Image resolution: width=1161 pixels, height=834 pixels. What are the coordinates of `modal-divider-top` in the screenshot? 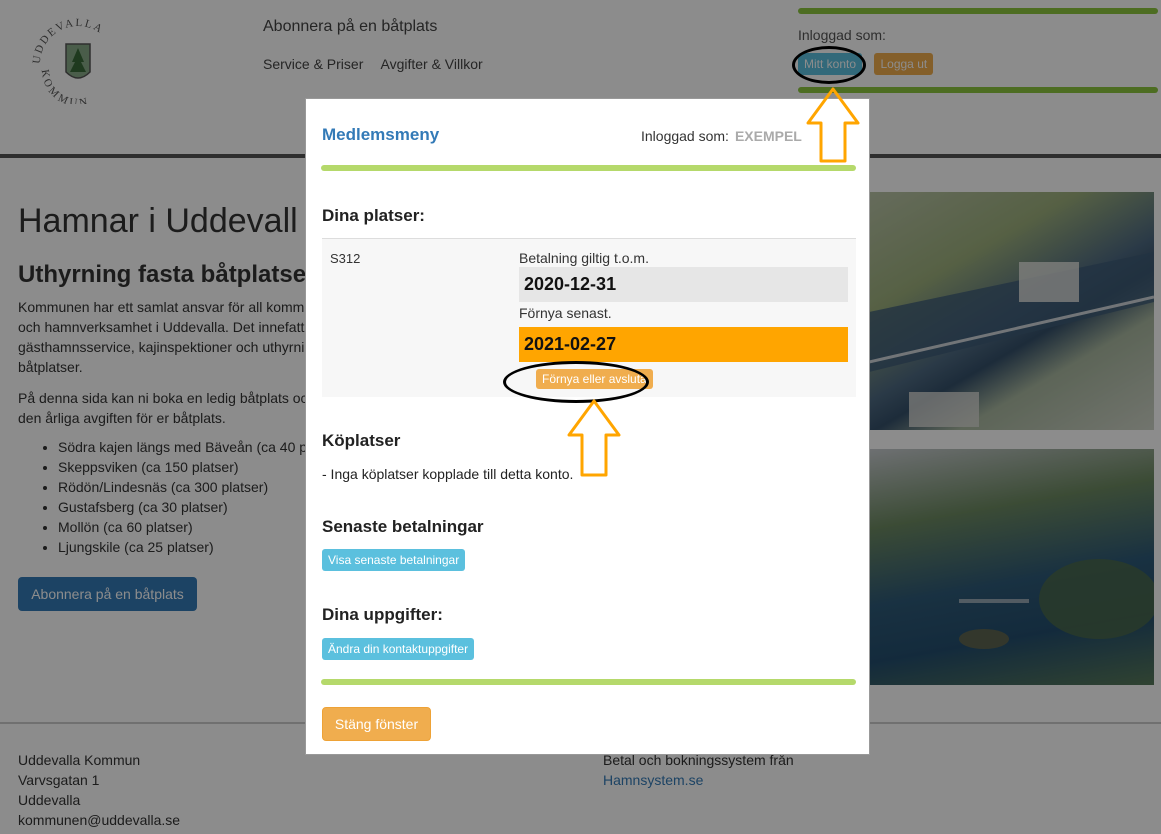 It's located at (588, 168).